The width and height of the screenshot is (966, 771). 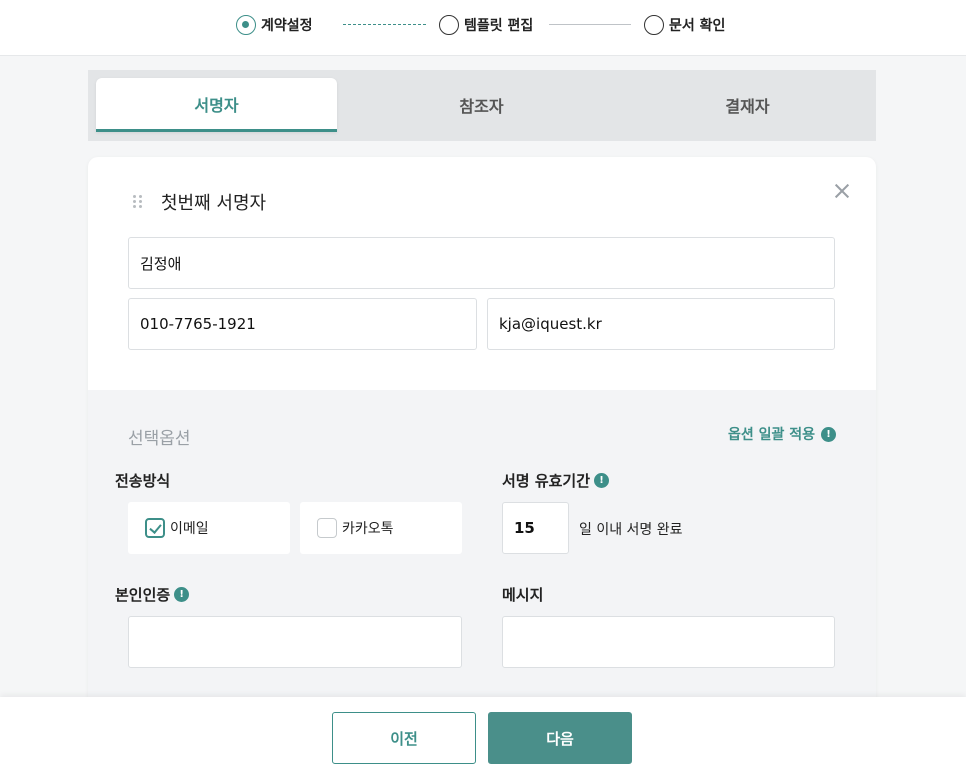 I want to click on step-contract-settings: 계약설정, so click(x=274, y=25).